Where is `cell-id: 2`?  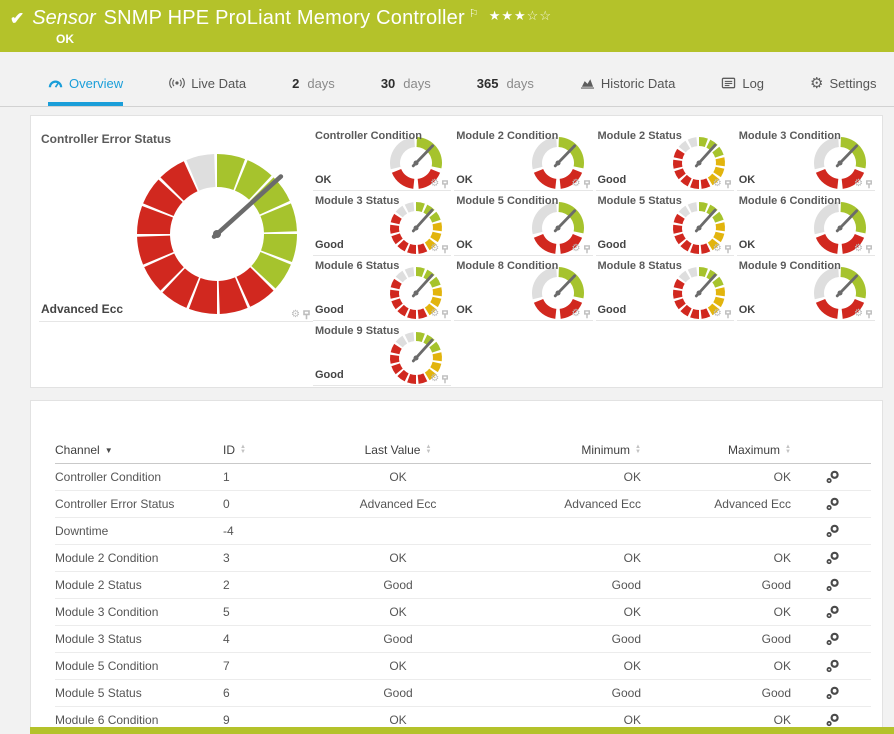 cell-id: 2 is located at coordinates (273, 585).